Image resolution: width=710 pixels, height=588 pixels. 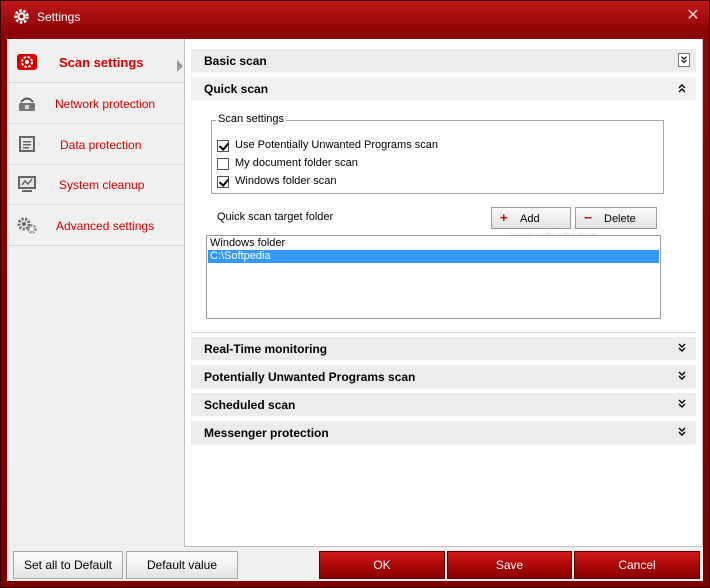 I want to click on section-real-time-monitoring: Real-Time monitoring, so click(x=443, y=349).